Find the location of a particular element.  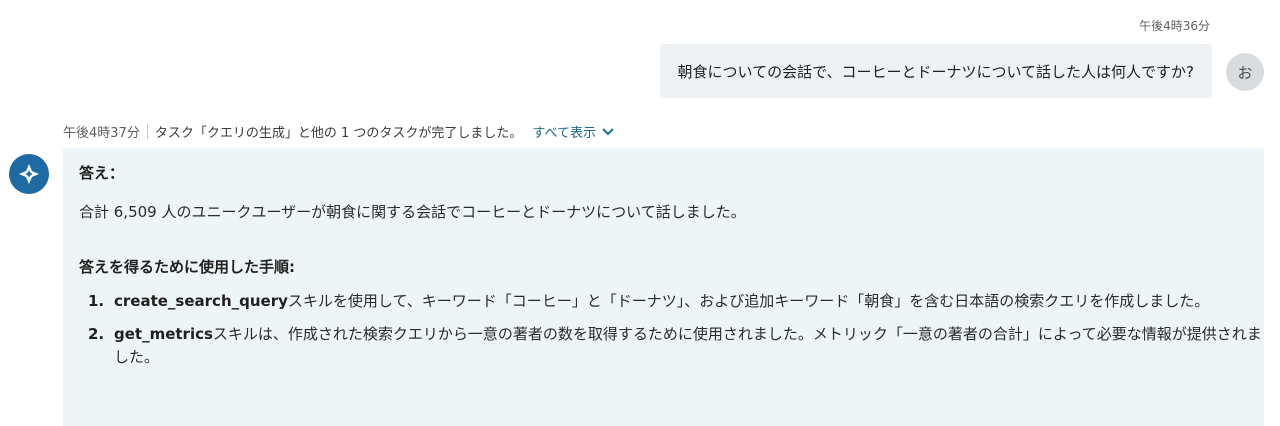

status-divider is located at coordinates (147, 131).